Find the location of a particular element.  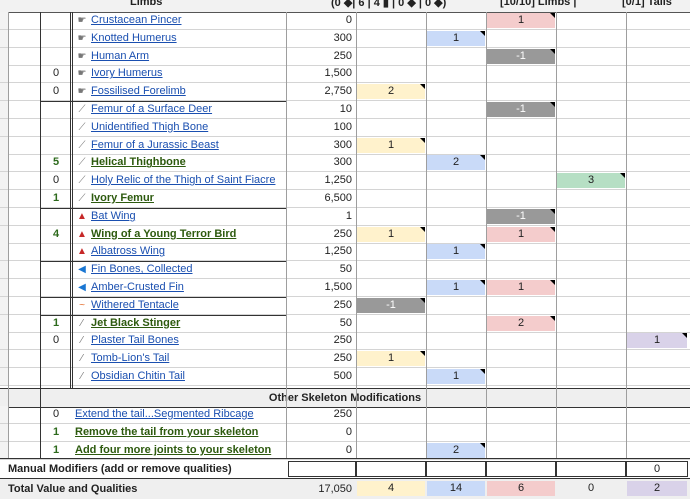

limbs-header-limbs: [10/10] Limbs | is located at coordinates (538, 4).